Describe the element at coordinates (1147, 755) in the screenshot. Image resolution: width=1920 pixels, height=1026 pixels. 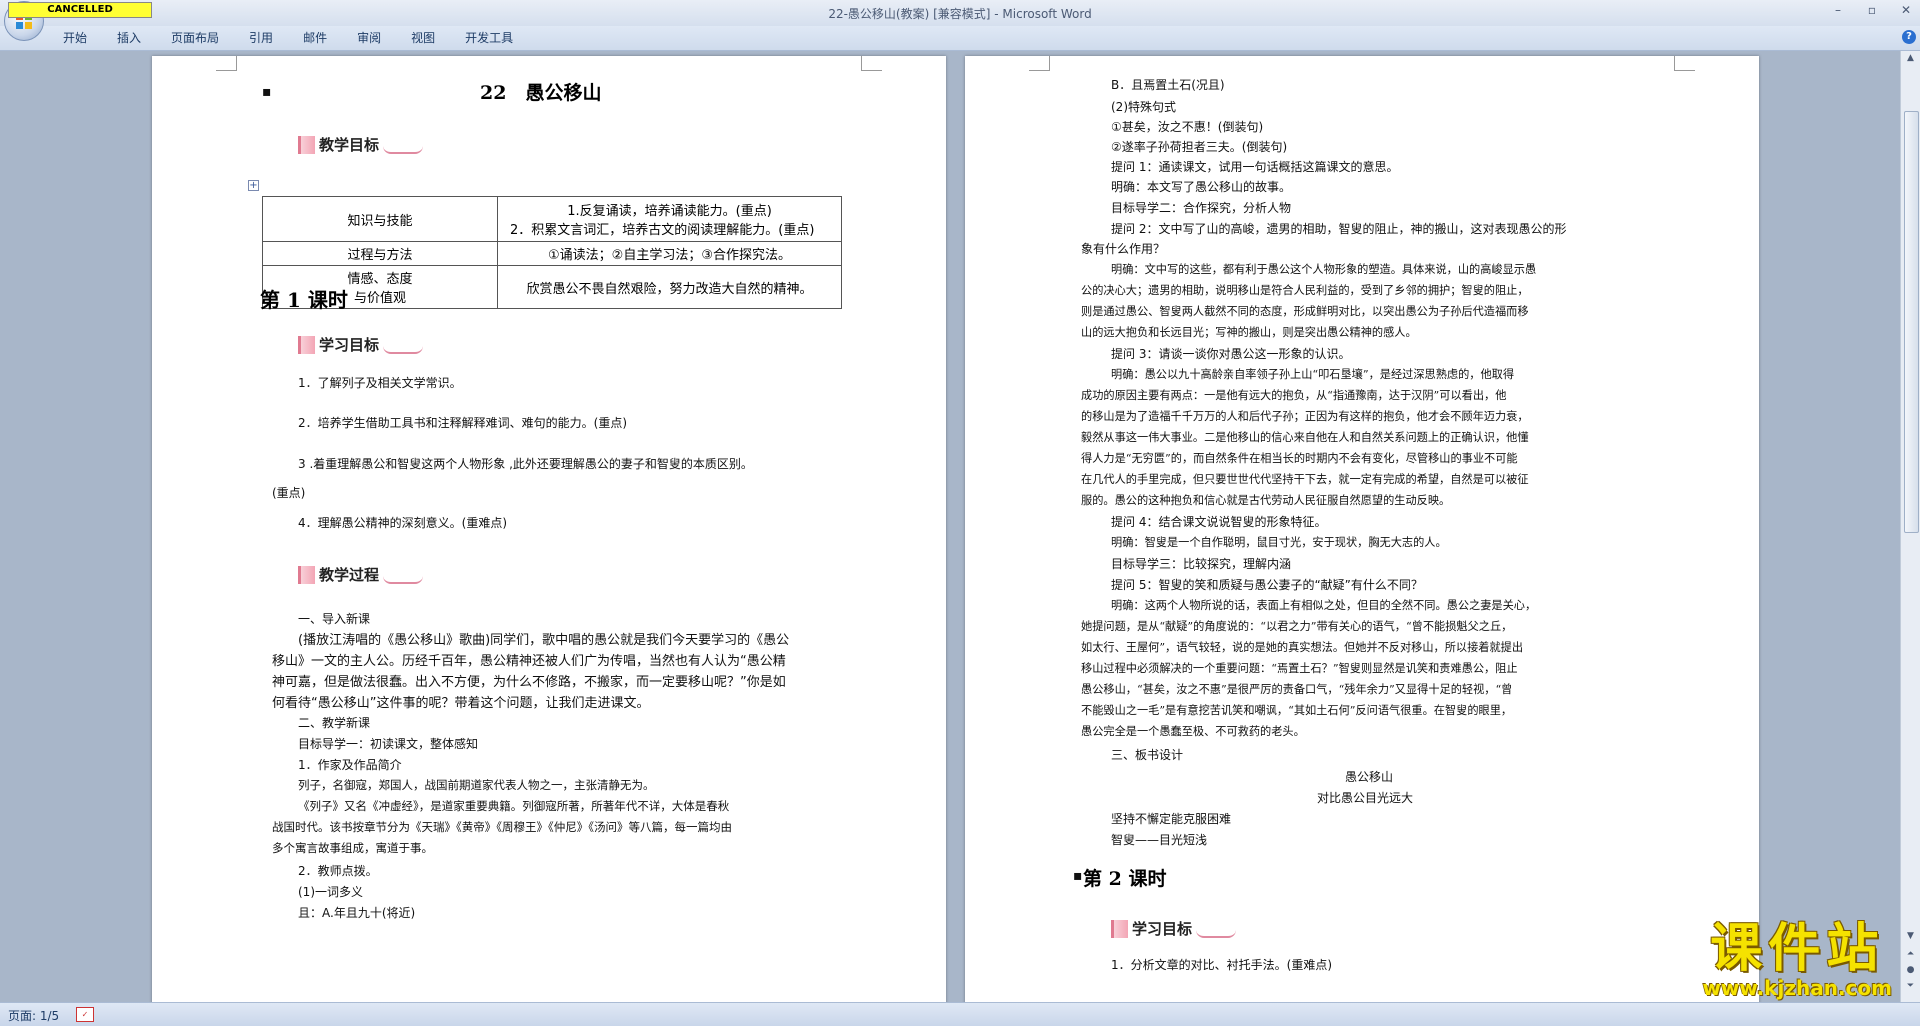
I see `body-line: 三、板书设计` at that location.